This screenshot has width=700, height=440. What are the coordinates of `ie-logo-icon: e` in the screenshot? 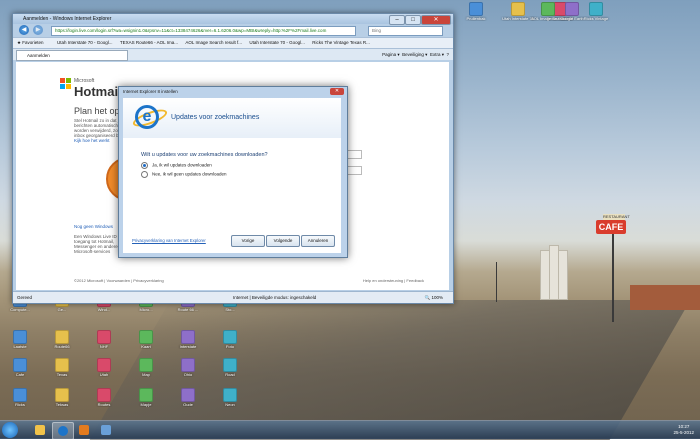 It's located at (147, 117).